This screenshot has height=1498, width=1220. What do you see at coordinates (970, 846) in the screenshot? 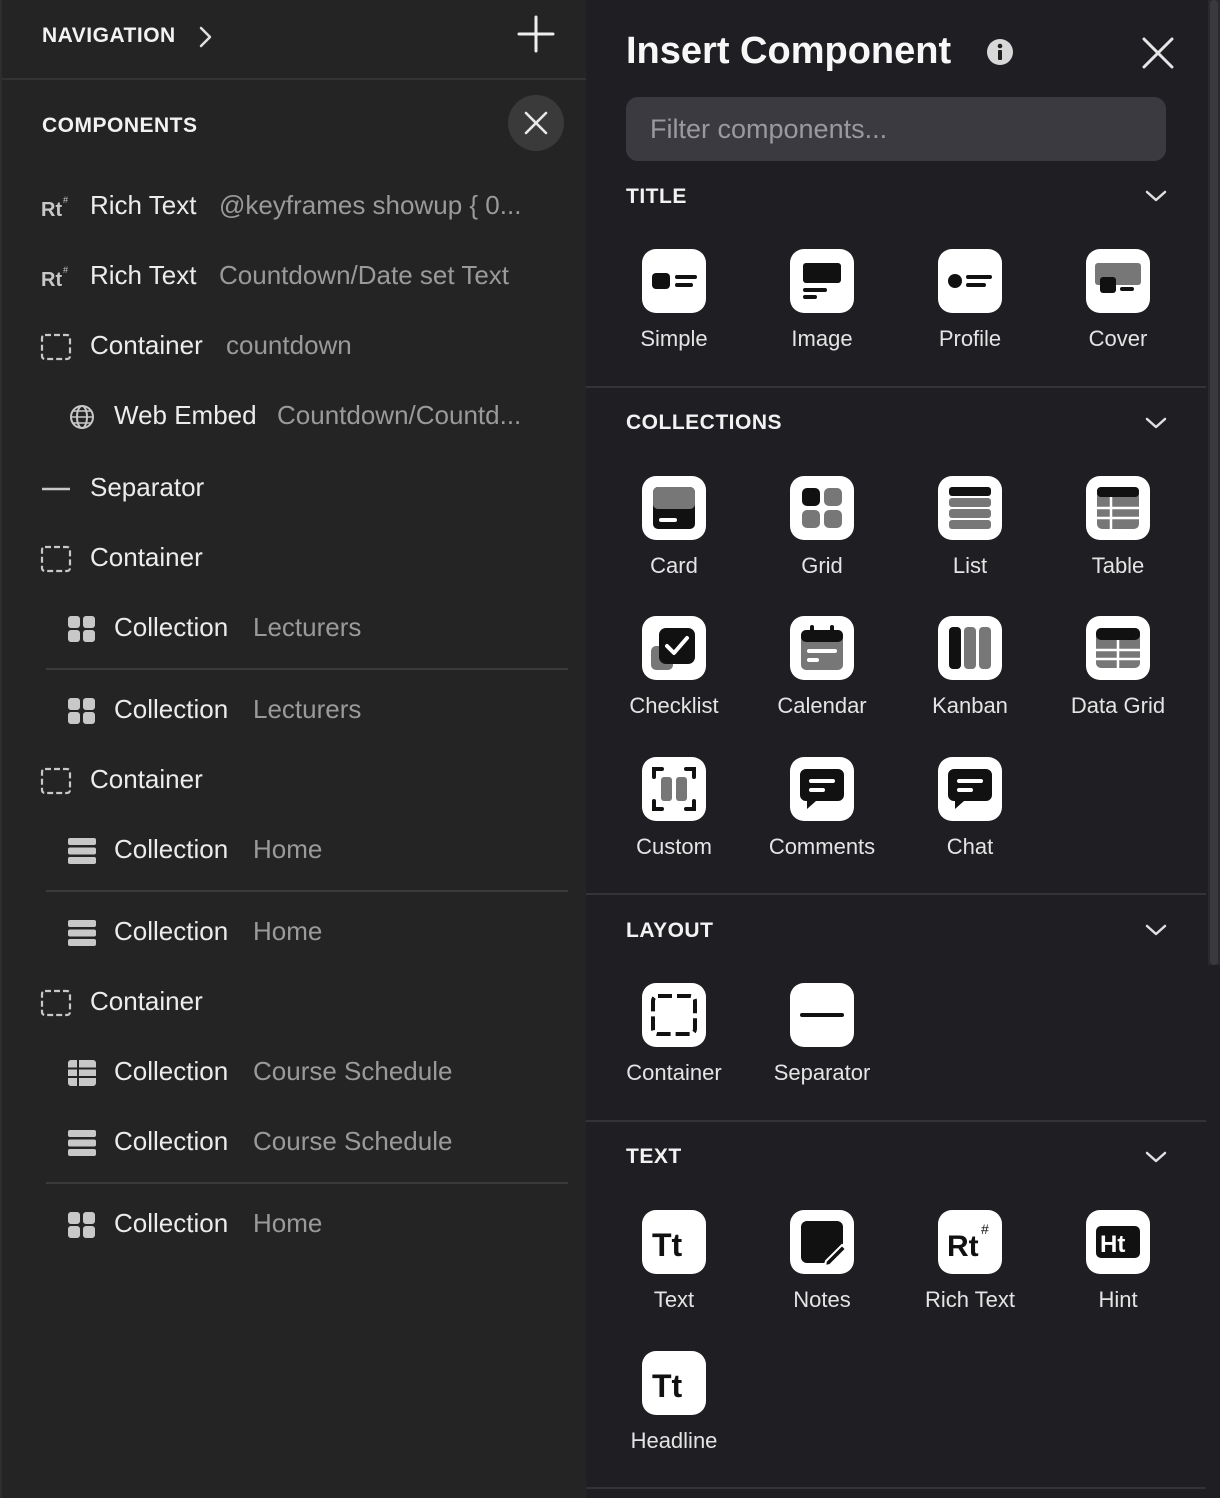
I see `tile-label: Chat` at bounding box center [970, 846].